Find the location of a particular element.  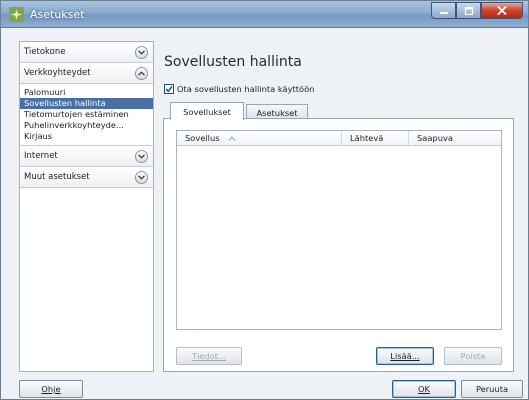

sidebar-item-sovellusten-hallinta: Sovellusten hallinta is located at coordinates (86, 103).